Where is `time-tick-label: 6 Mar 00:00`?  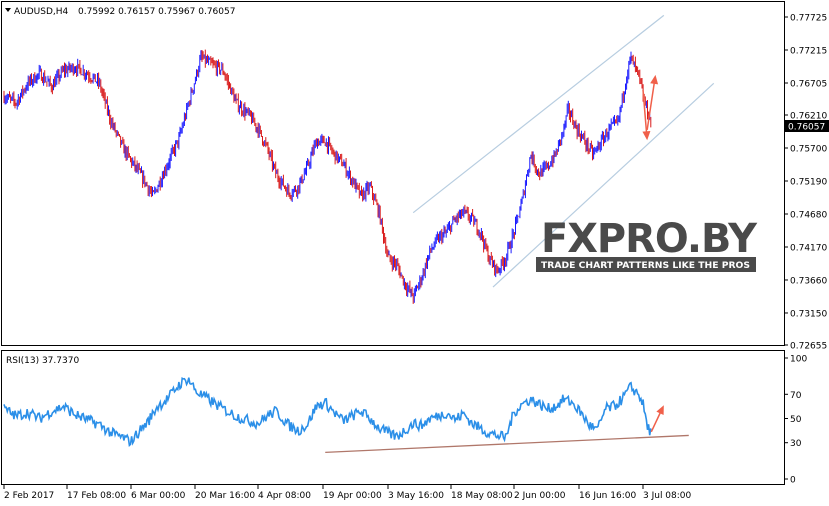 time-tick-label: 6 Mar 00:00 is located at coordinates (158, 496).